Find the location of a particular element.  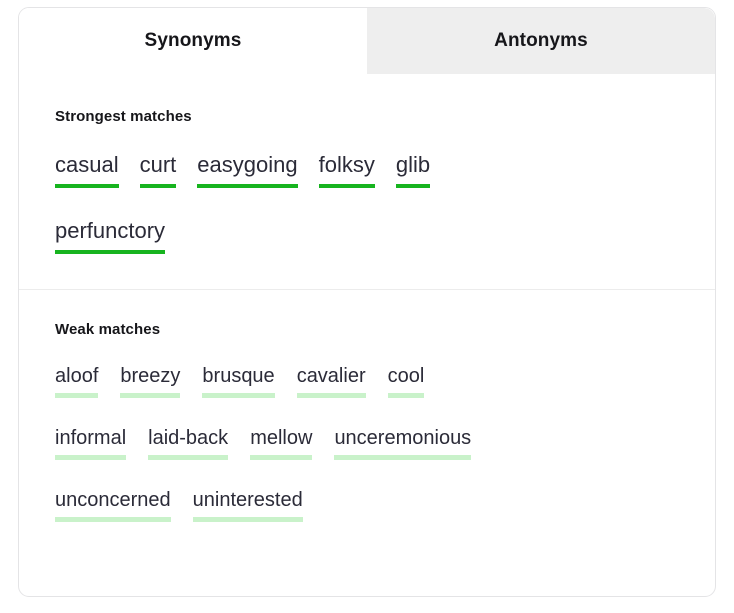

tab-synonyms: Synonyms is located at coordinates (193, 41).